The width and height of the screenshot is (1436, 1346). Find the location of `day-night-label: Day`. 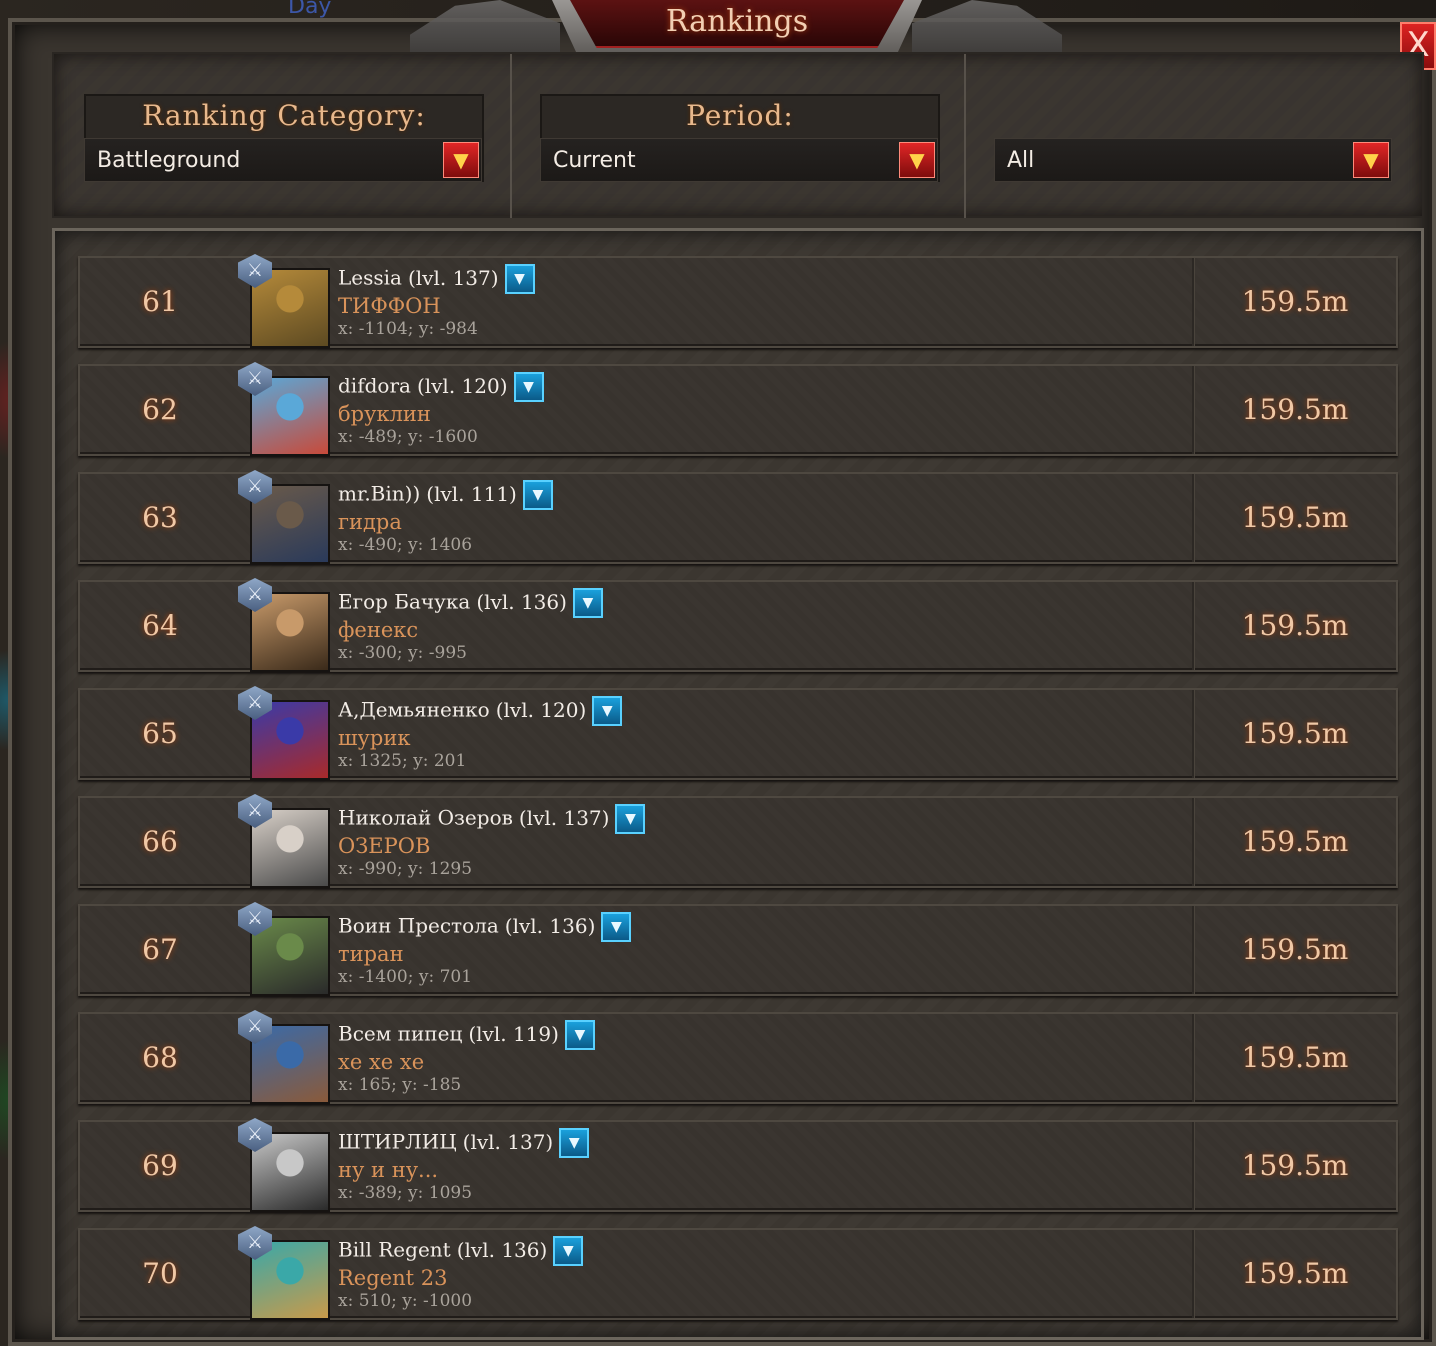

day-night-label: Day is located at coordinates (310, 9).